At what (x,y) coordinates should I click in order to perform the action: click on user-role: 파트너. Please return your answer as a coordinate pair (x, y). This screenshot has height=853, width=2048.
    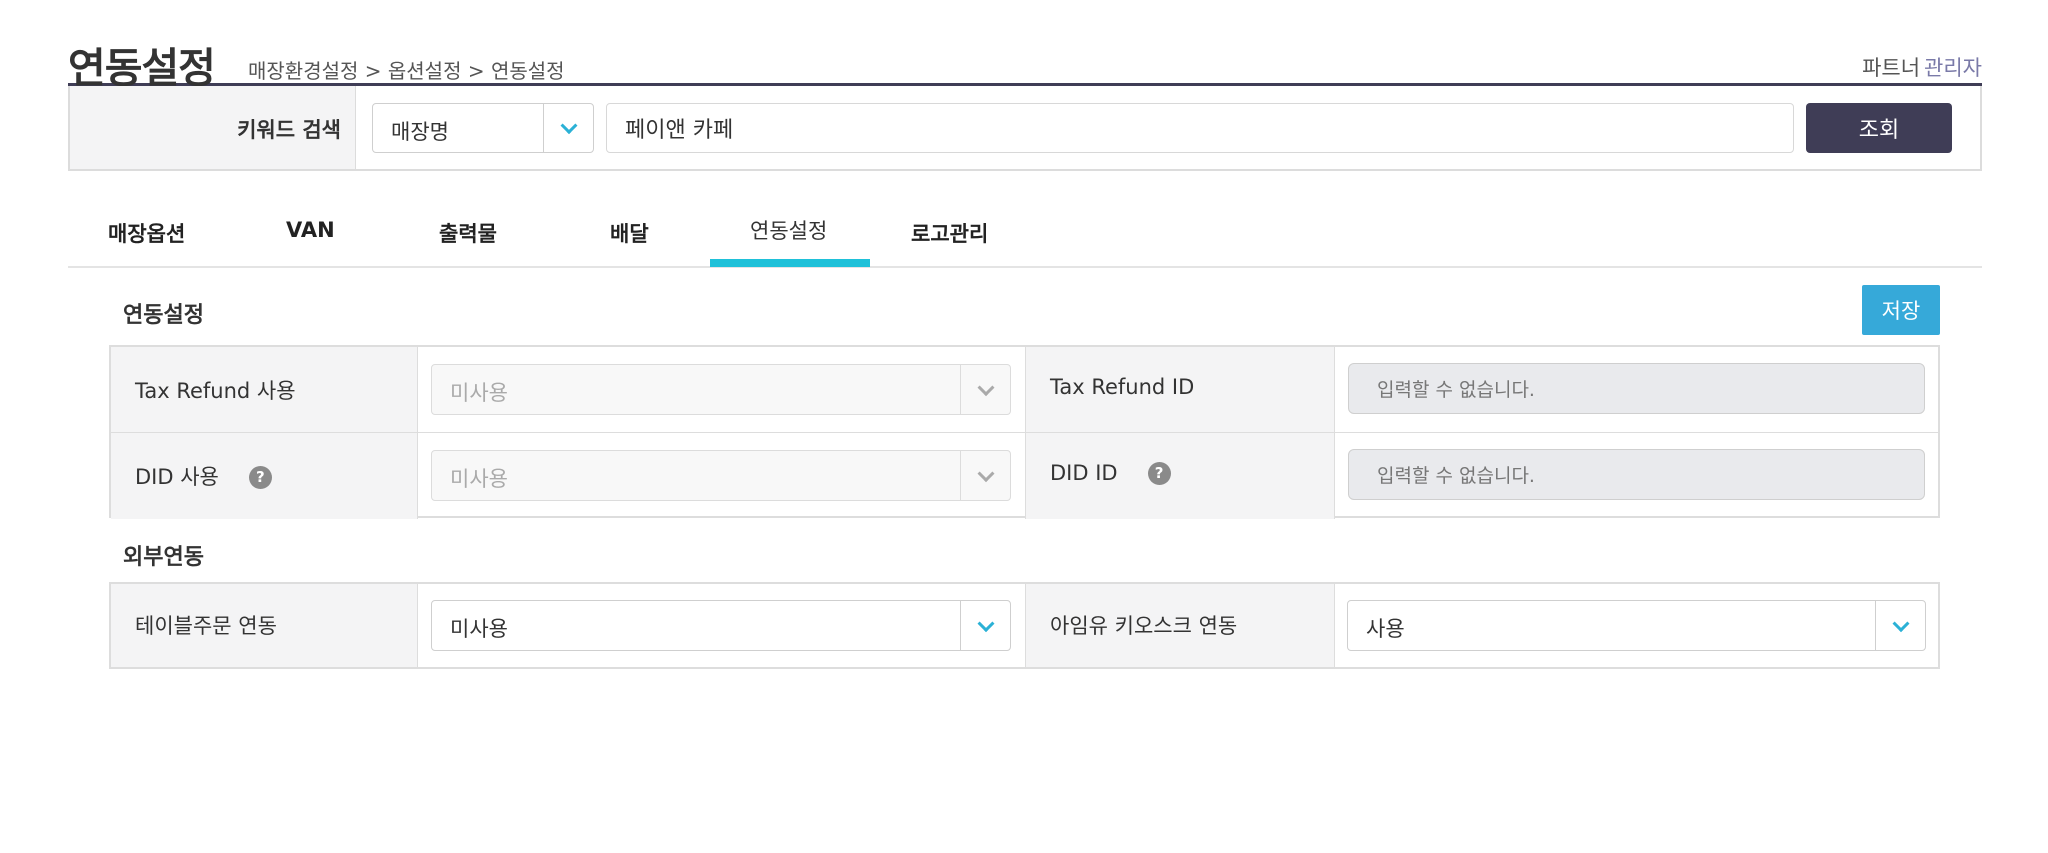
    Looking at the image, I should click on (1891, 68).